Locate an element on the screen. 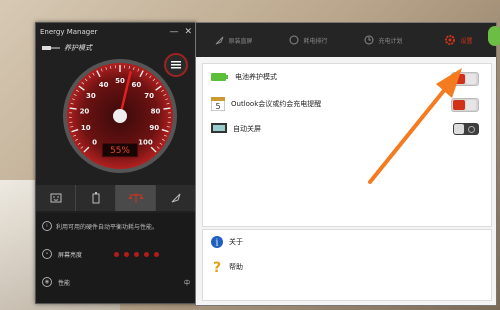  performance-icon: ◉ is located at coordinates (47, 282).